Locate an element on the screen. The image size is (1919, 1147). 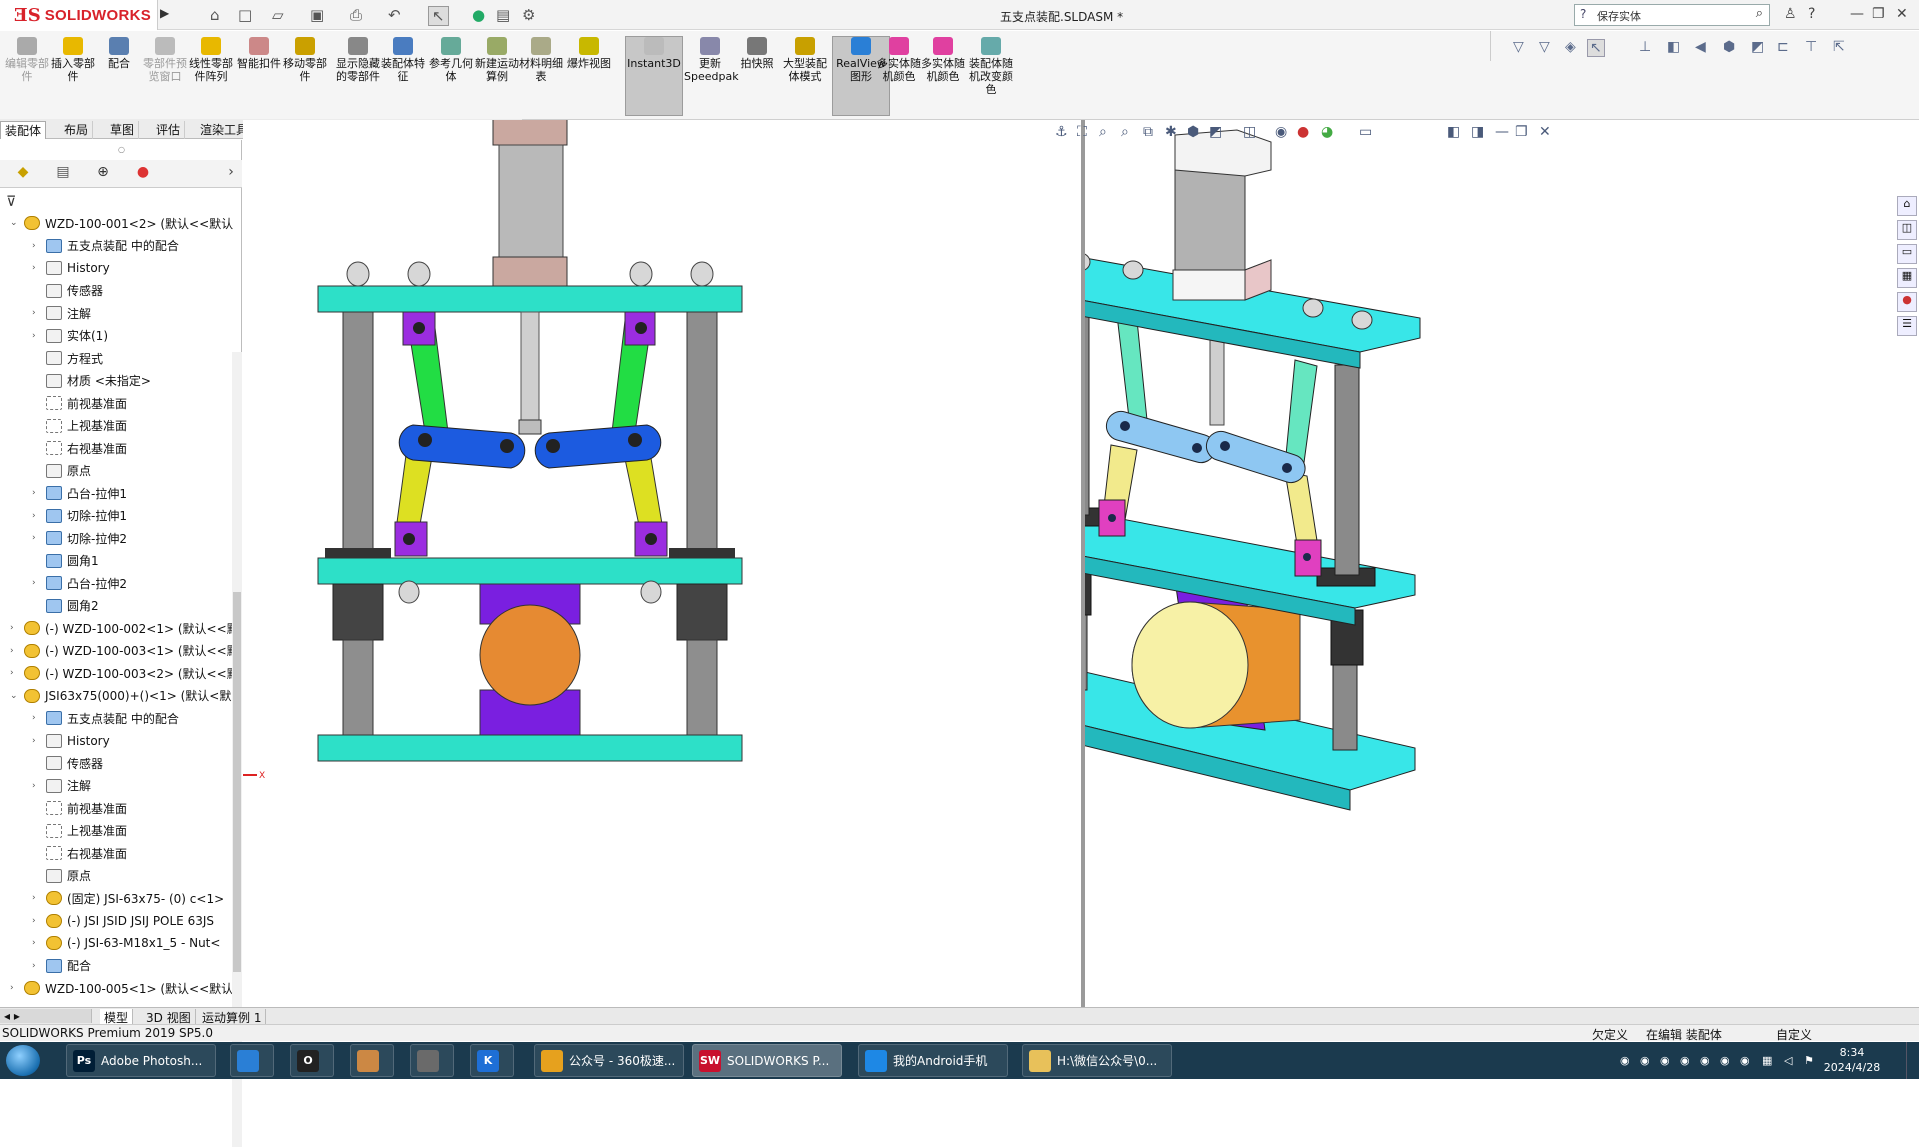
property-tab-icon: ▤ is located at coordinates (63, 174).